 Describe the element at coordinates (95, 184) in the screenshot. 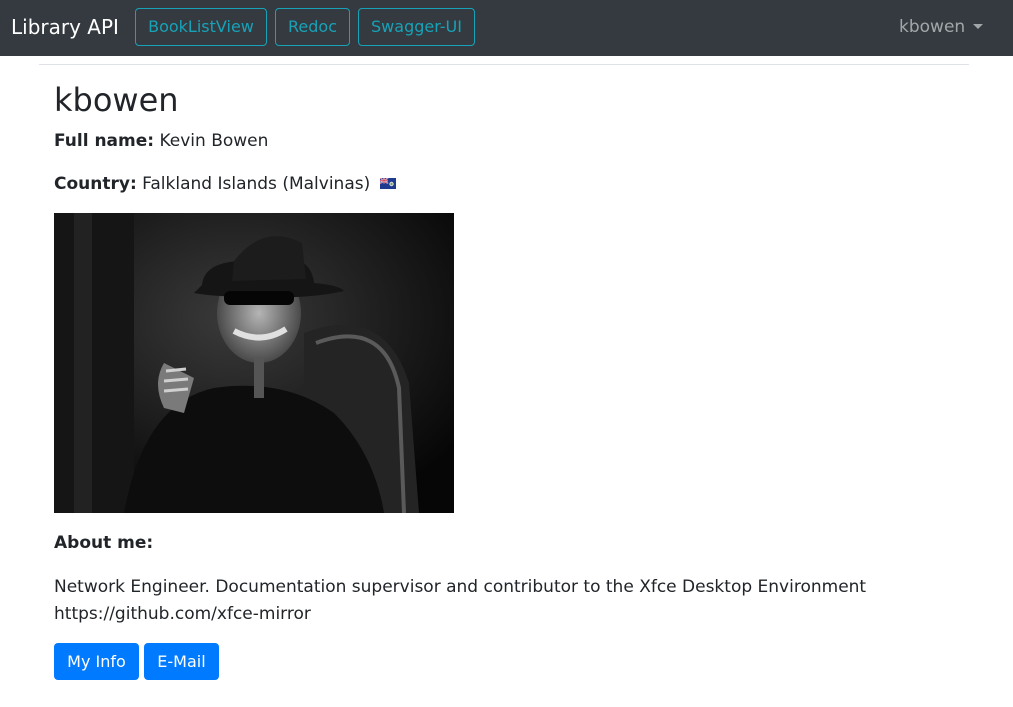

I see `country-label: Country:` at that location.